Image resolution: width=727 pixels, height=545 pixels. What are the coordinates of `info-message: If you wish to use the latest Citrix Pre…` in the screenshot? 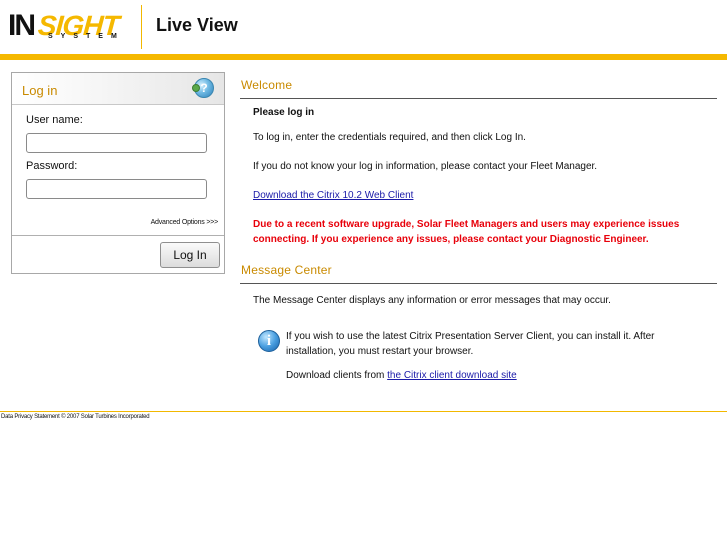 It's located at (470, 344).